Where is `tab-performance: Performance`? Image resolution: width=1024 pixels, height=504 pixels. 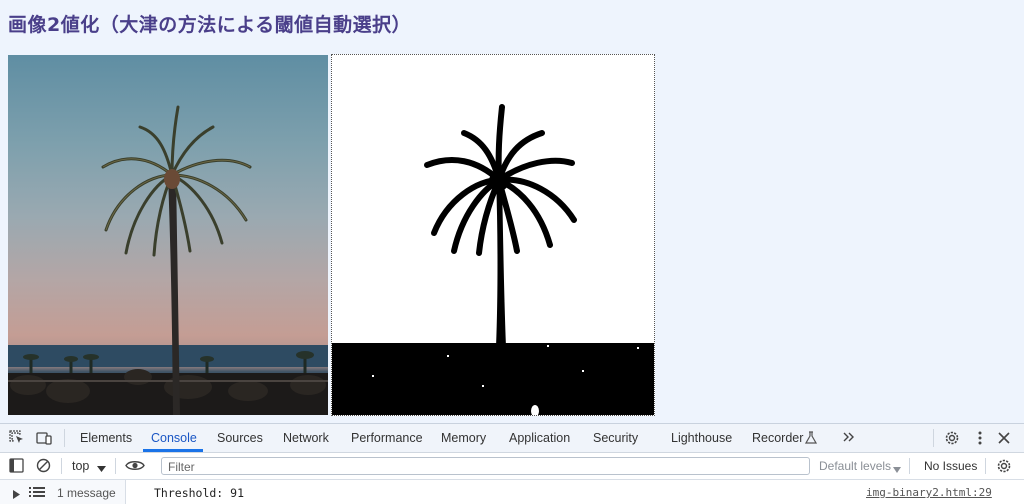
tab-performance: Performance is located at coordinates (387, 438).